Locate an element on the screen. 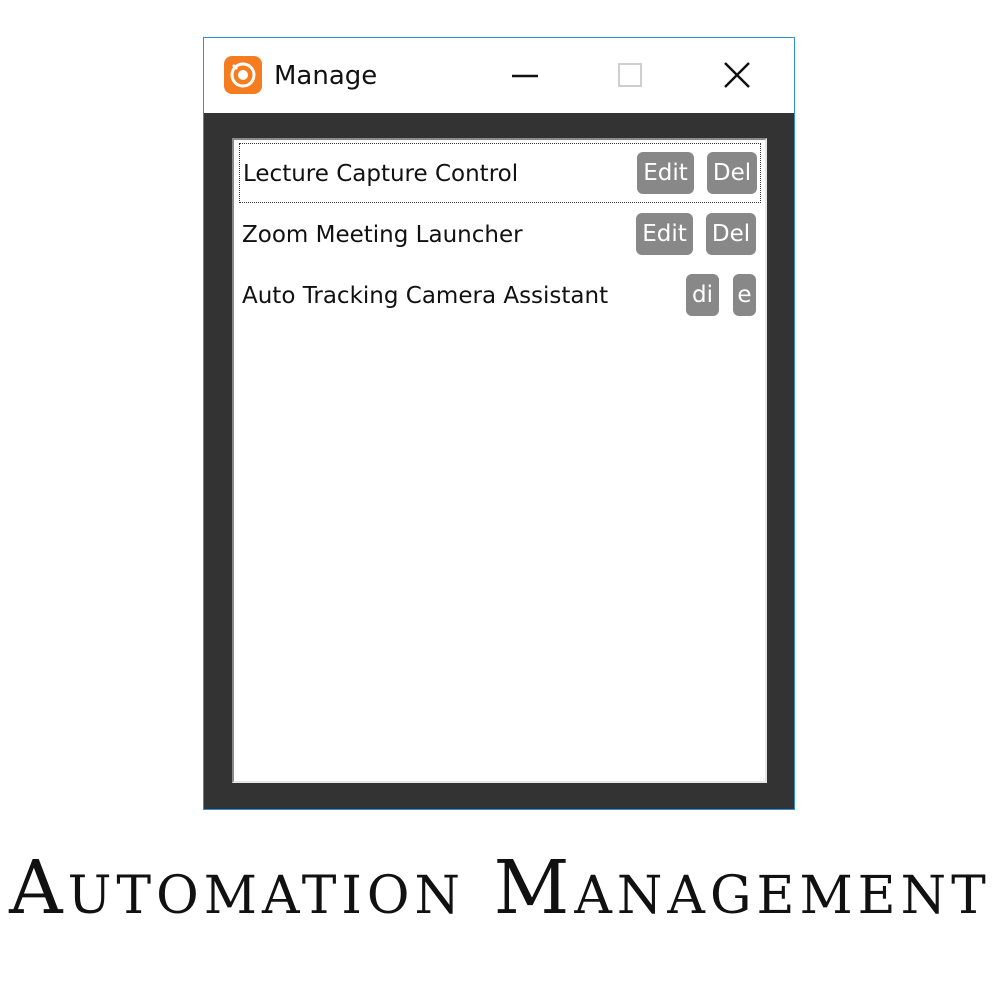 This screenshot has height=1000, width=1000. caption: Automation Management is located at coordinates (500, 888).